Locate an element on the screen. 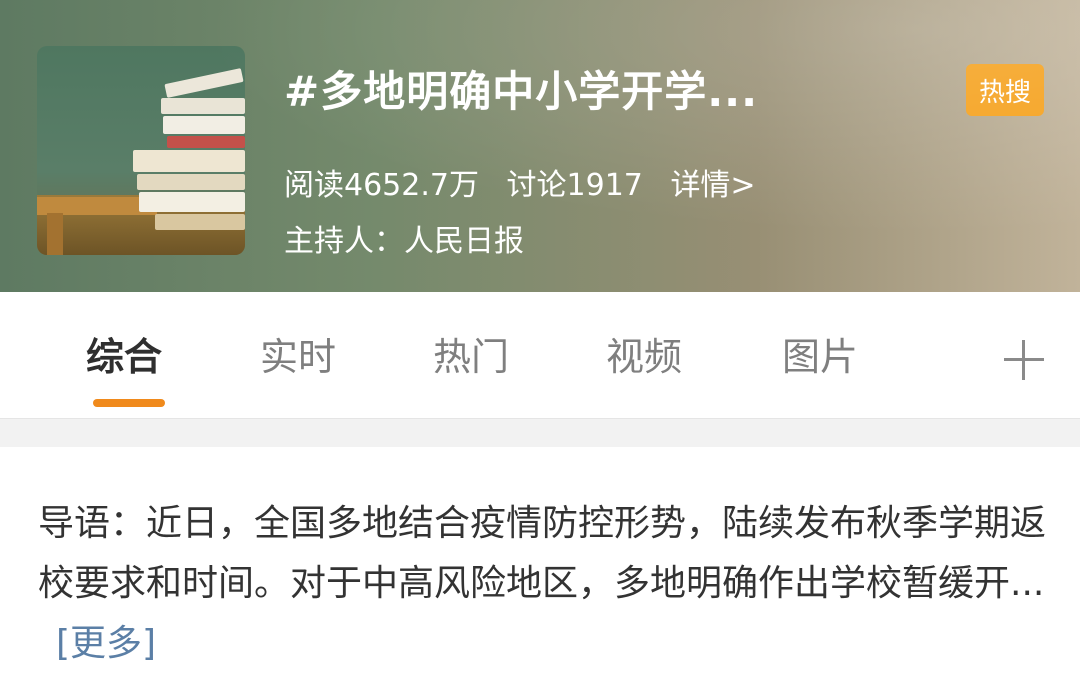  discussion-count: 讨论1917 is located at coordinates (574, 185).